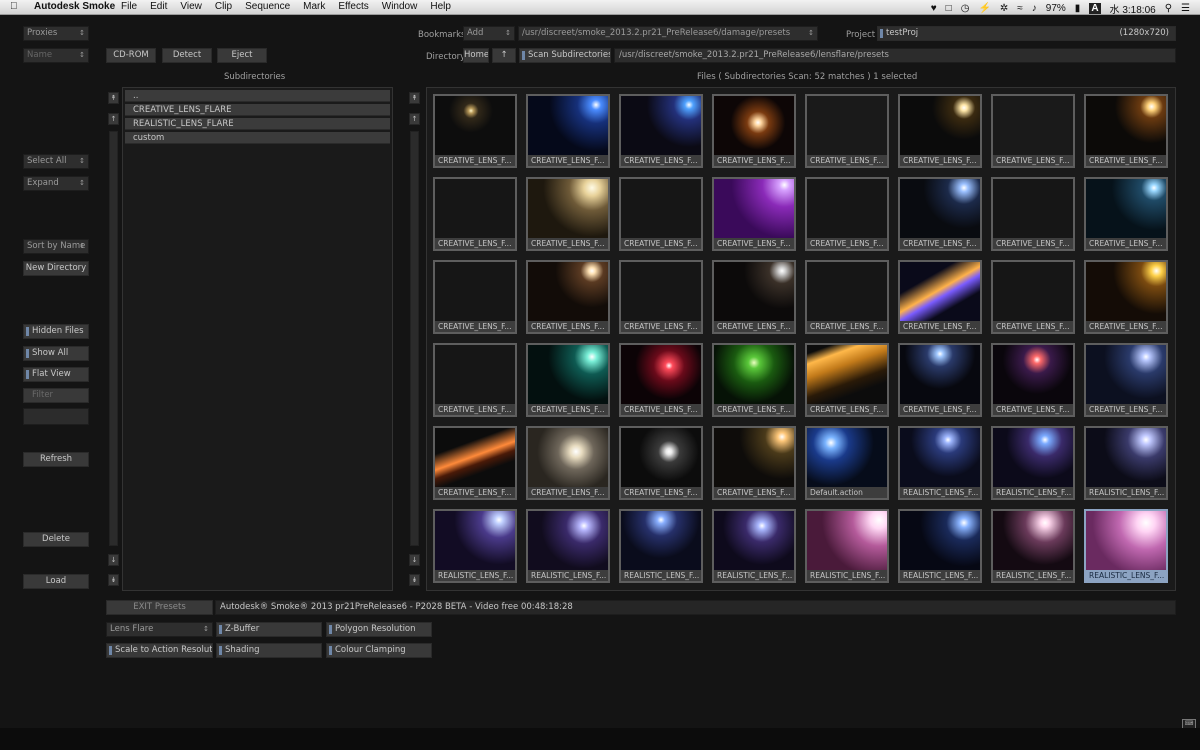 The width and height of the screenshot is (1200, 750). Describe the element at coordinates (414, 560) in the screenshot. I see `files-scroll-down-icon: ↓` at that location.